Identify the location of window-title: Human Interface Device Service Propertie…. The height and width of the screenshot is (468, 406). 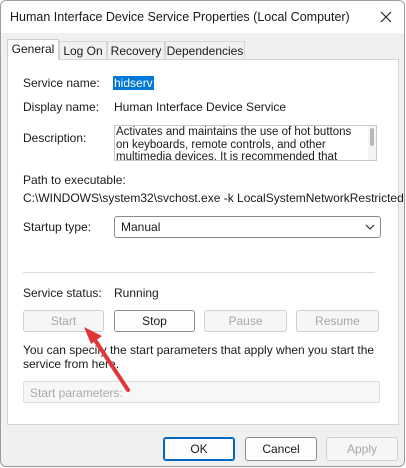
(180, 17).